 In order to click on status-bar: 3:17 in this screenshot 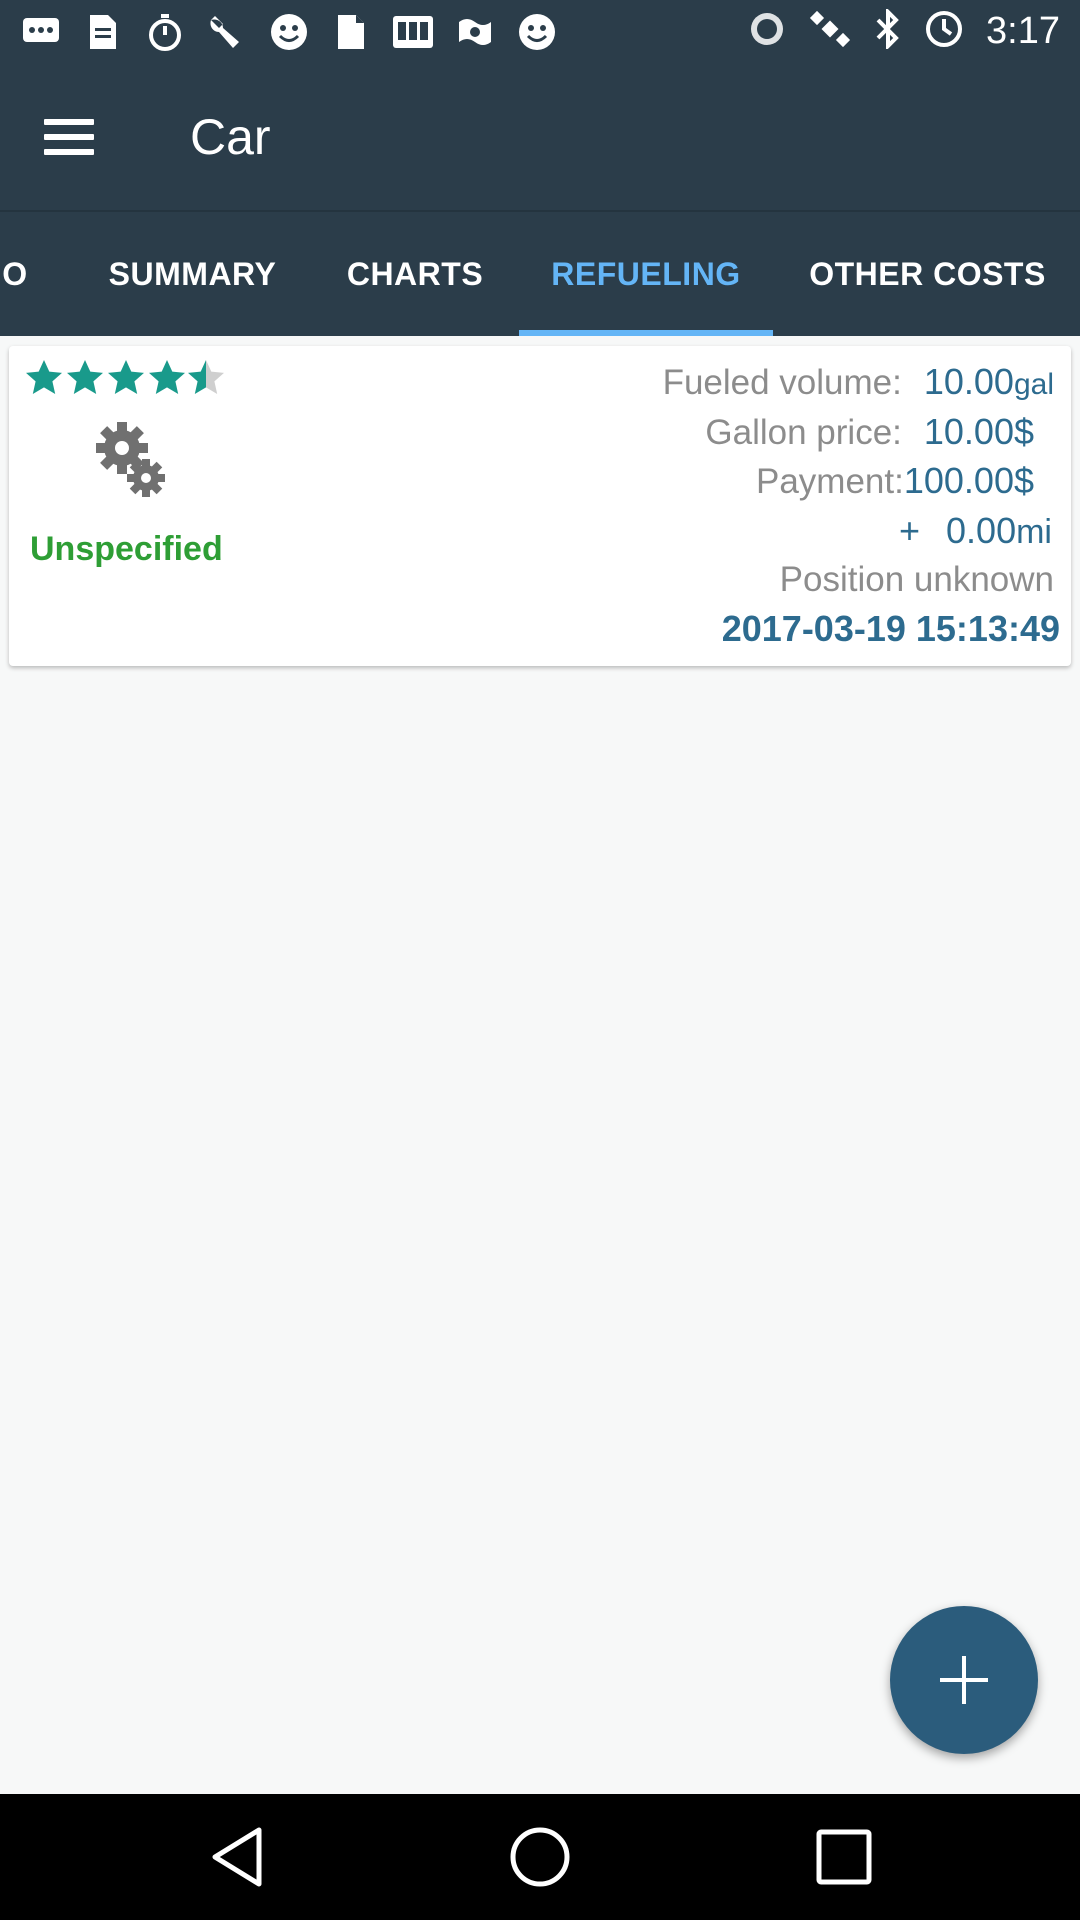, I will do `click(540, 31)`.